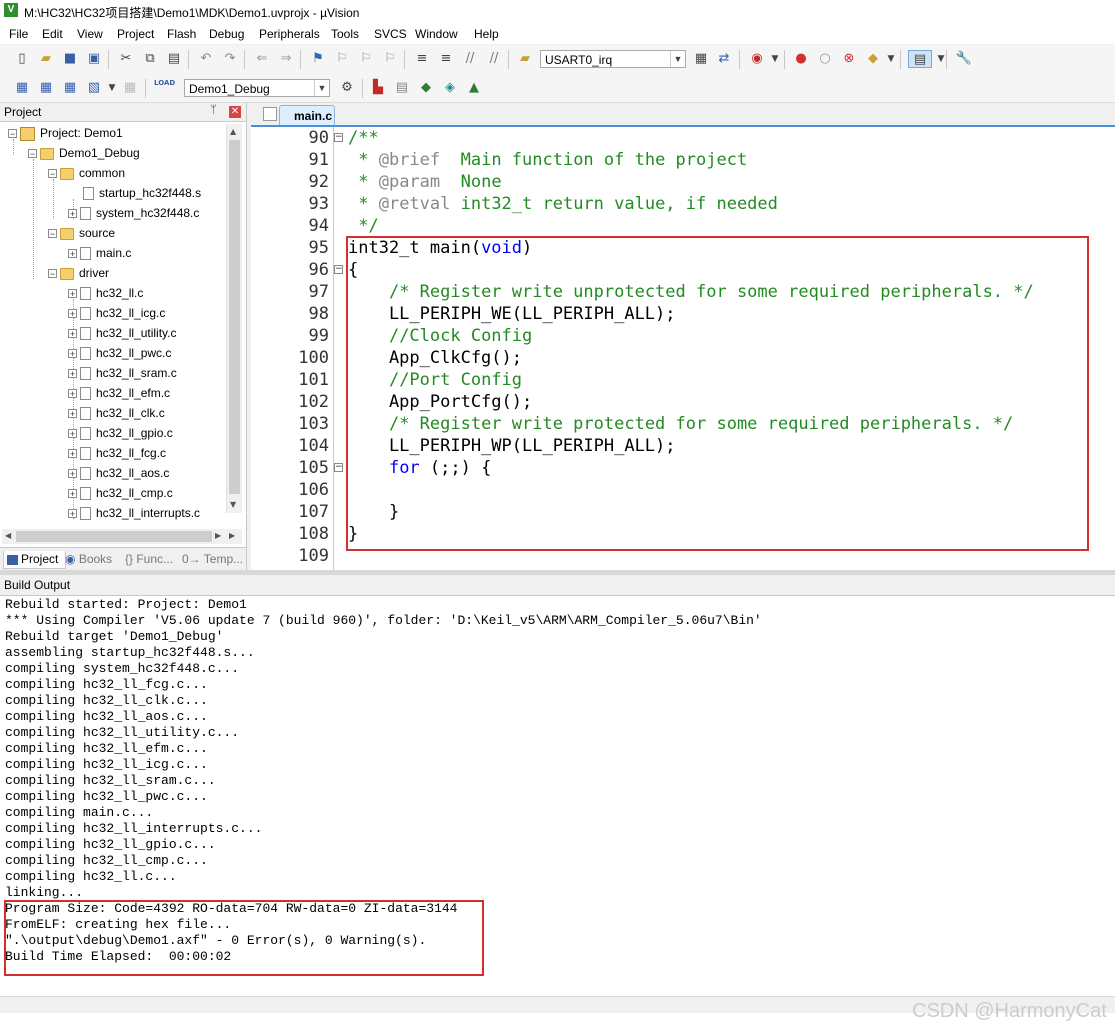 The height and width of the screenshot is (1031, 1115). What do you see at coordinates (390, 59) in the screenshot?
I see `clear-bookmarks-icon: ⚐` at bounding box center [390, 59].